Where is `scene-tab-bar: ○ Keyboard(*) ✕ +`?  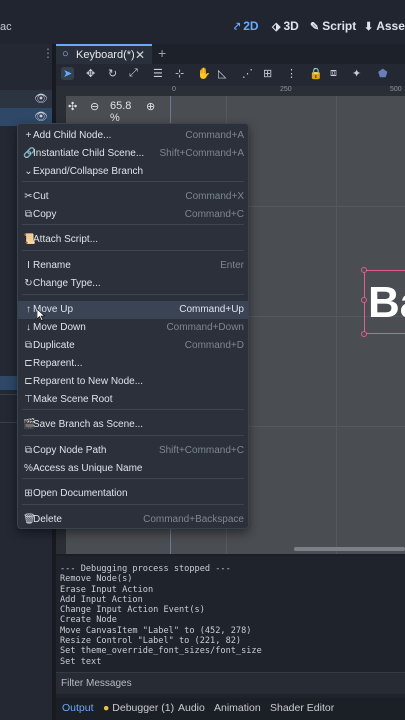
scene-tab-bar: ○ Keyboard(*) ✕ + is located at coordinates (230, 54).